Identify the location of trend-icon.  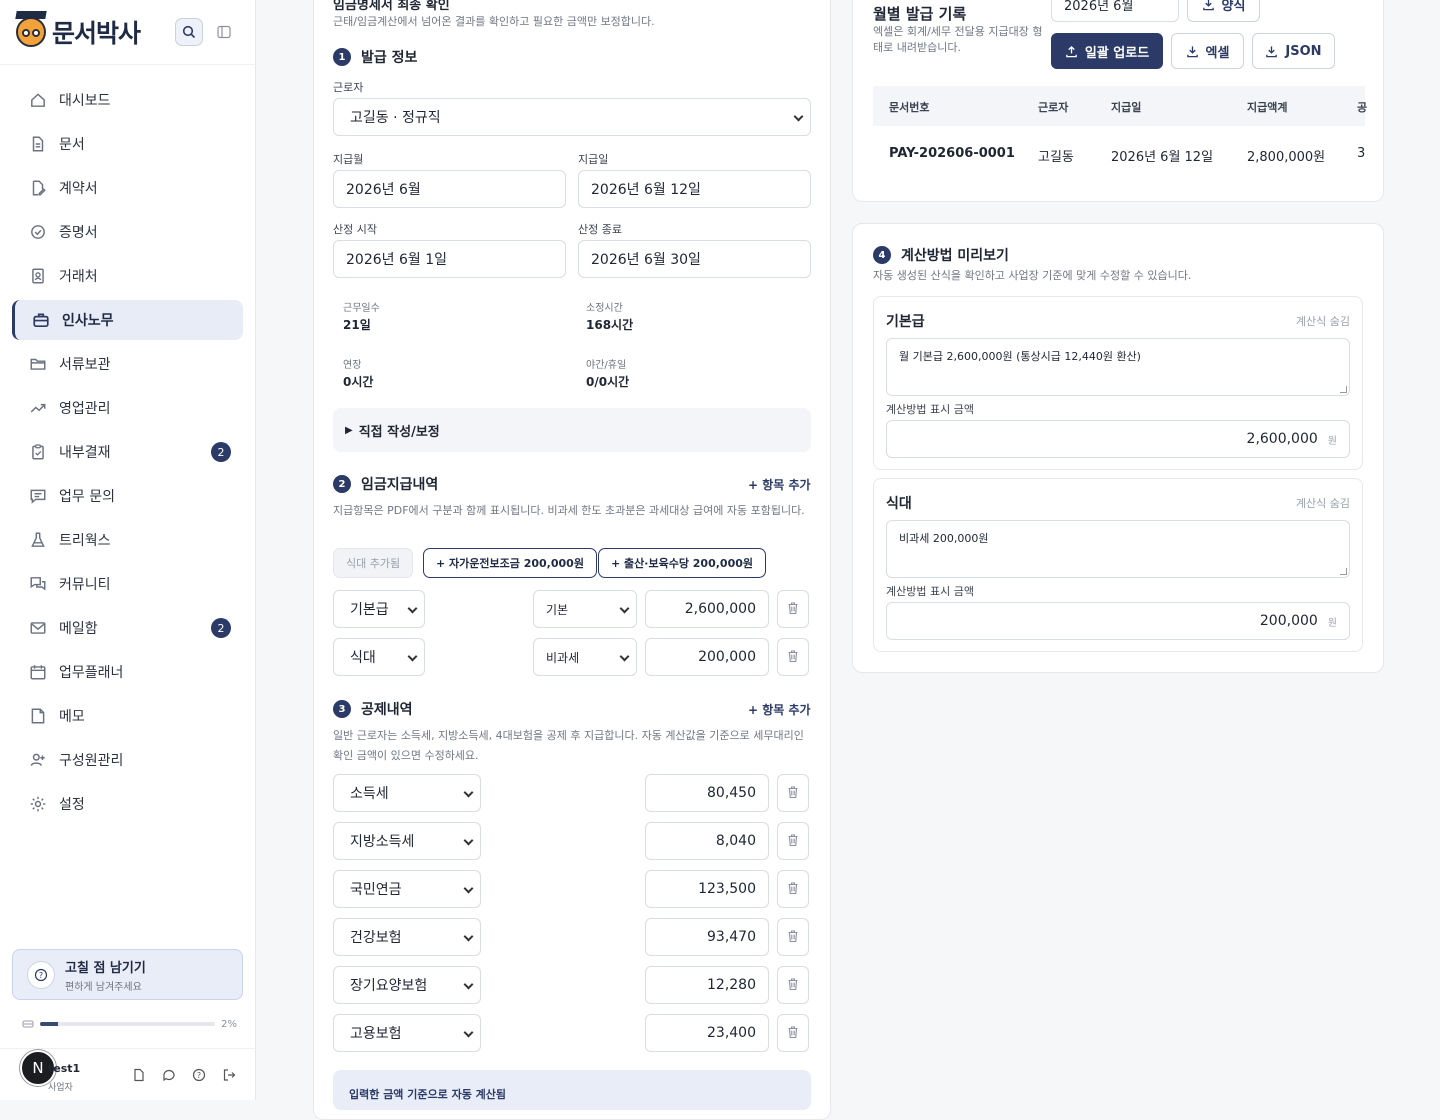
(38, 408).